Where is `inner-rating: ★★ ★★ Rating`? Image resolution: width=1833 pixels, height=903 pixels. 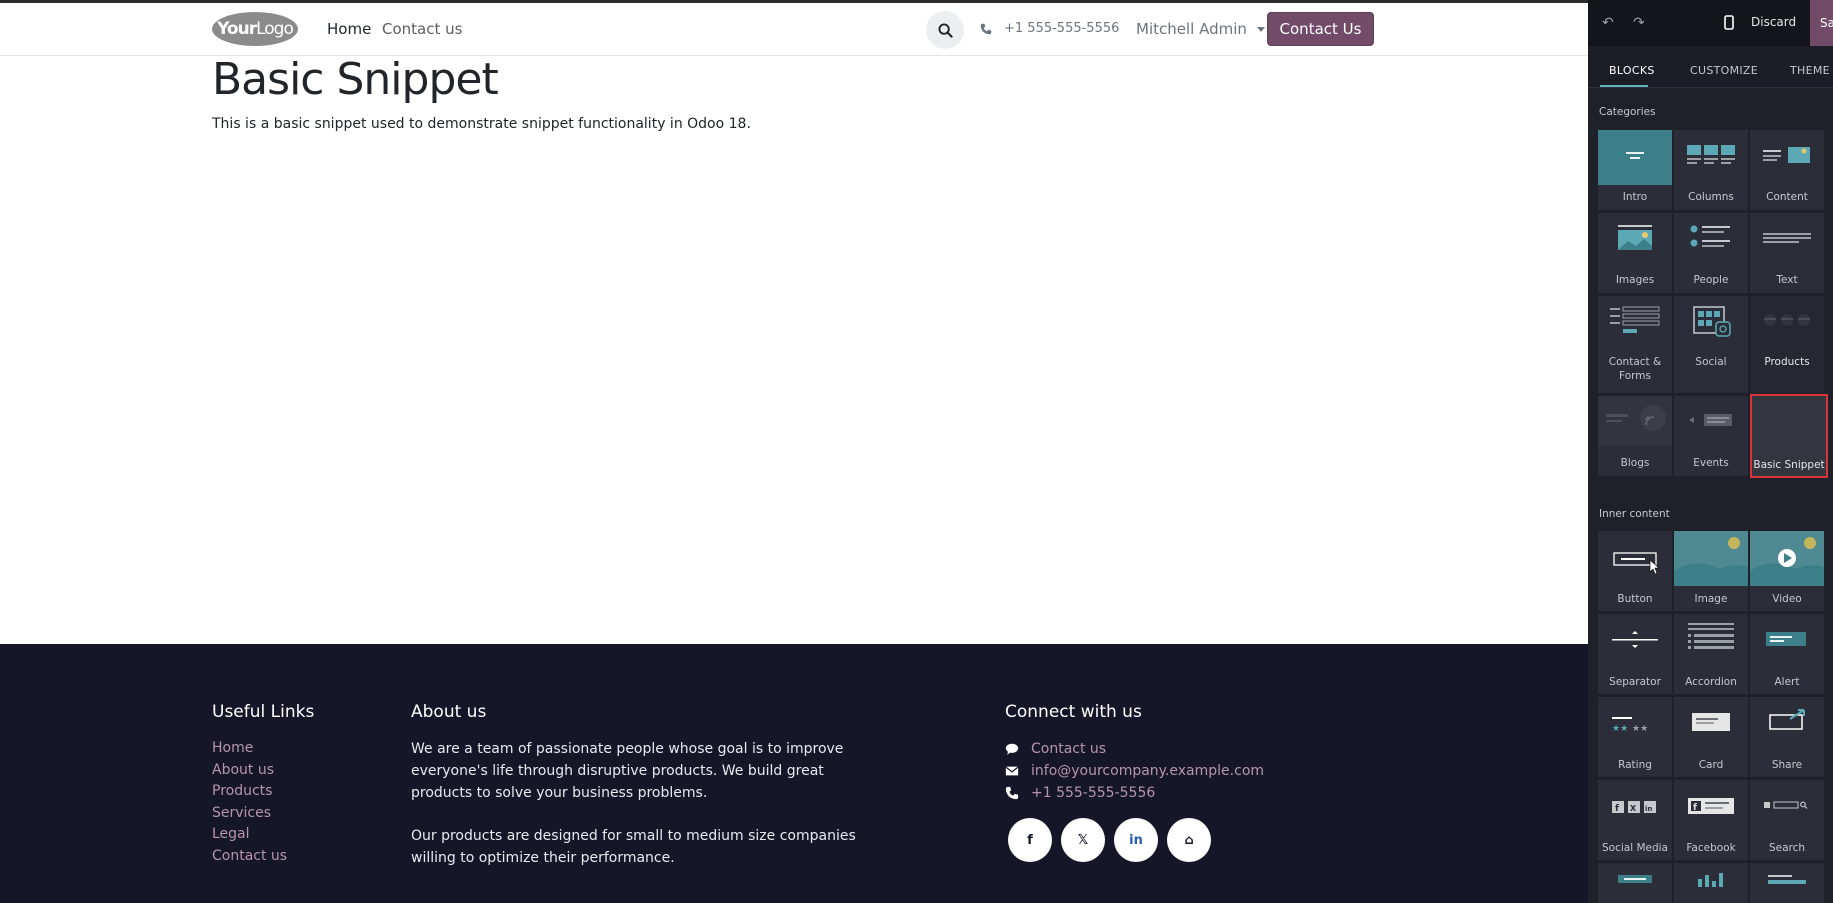 inner-rating: ★★ ★★ Rating is located at coordinates (1635, 737).